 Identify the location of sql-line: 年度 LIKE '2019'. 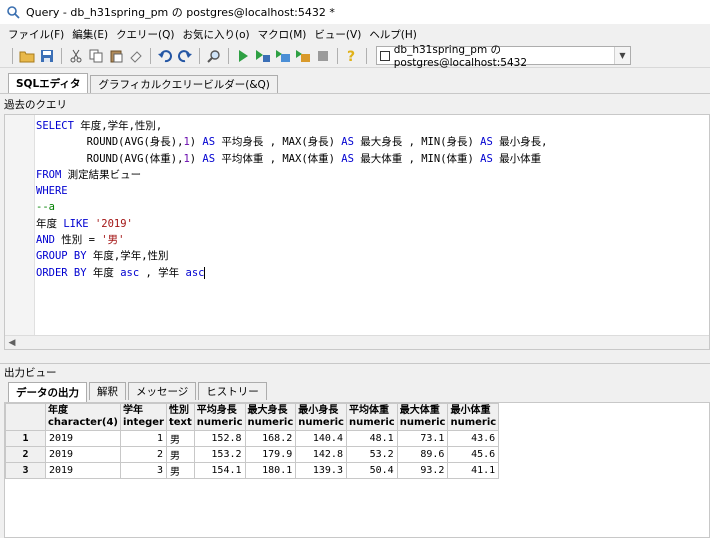
(291, 224).